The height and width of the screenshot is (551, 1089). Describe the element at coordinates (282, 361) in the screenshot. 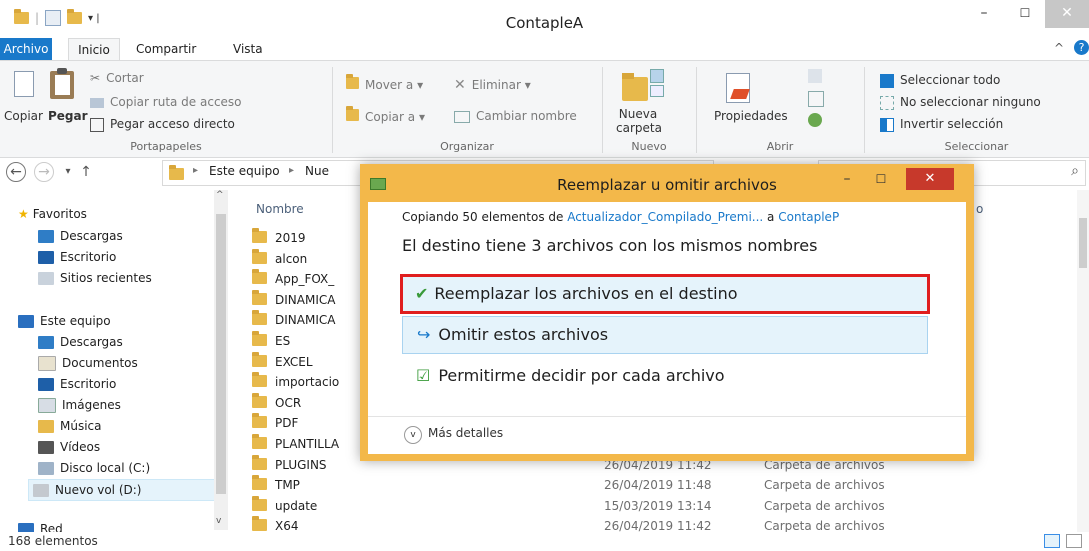

I see `file-row: EXCEL` at that location.